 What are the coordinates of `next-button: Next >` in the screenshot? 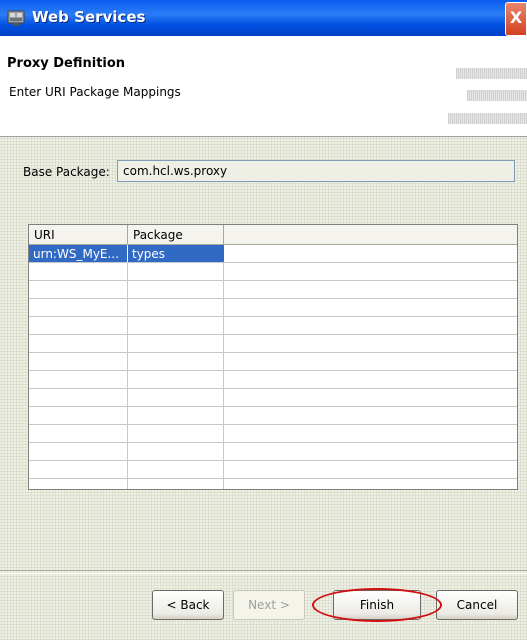 It's located at (269, 605).